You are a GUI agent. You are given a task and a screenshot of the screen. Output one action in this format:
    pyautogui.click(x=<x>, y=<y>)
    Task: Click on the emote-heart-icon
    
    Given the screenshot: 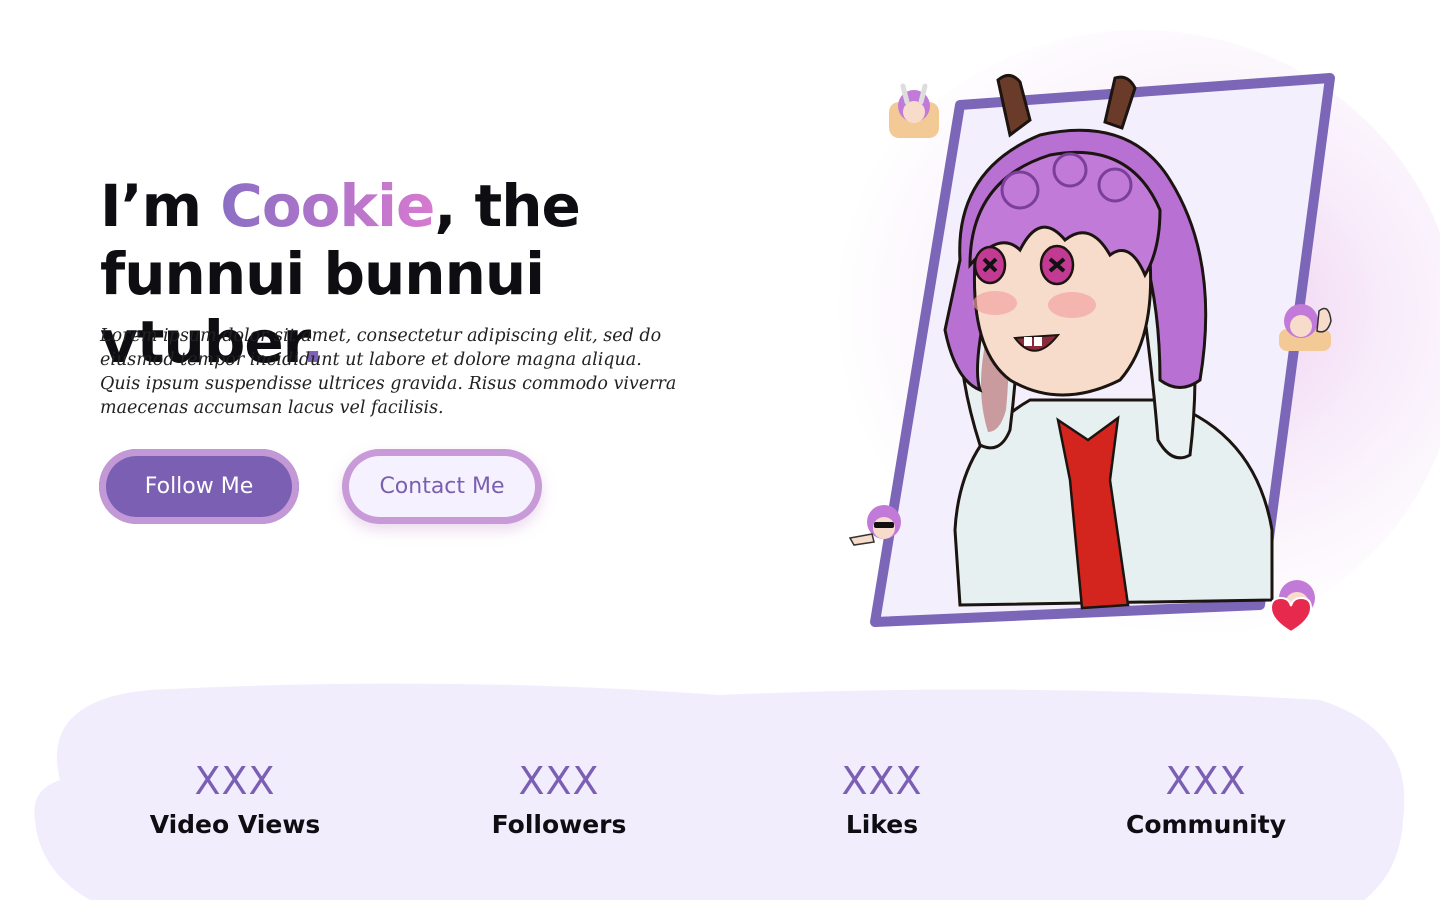 What is the action you would take?
    pyautogui.click(x=1292, y=606)
    